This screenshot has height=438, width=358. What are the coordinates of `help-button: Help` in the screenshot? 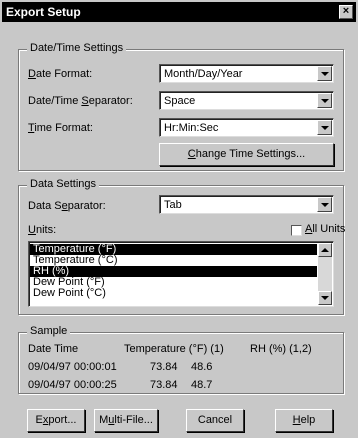 It's located at (304, 420).